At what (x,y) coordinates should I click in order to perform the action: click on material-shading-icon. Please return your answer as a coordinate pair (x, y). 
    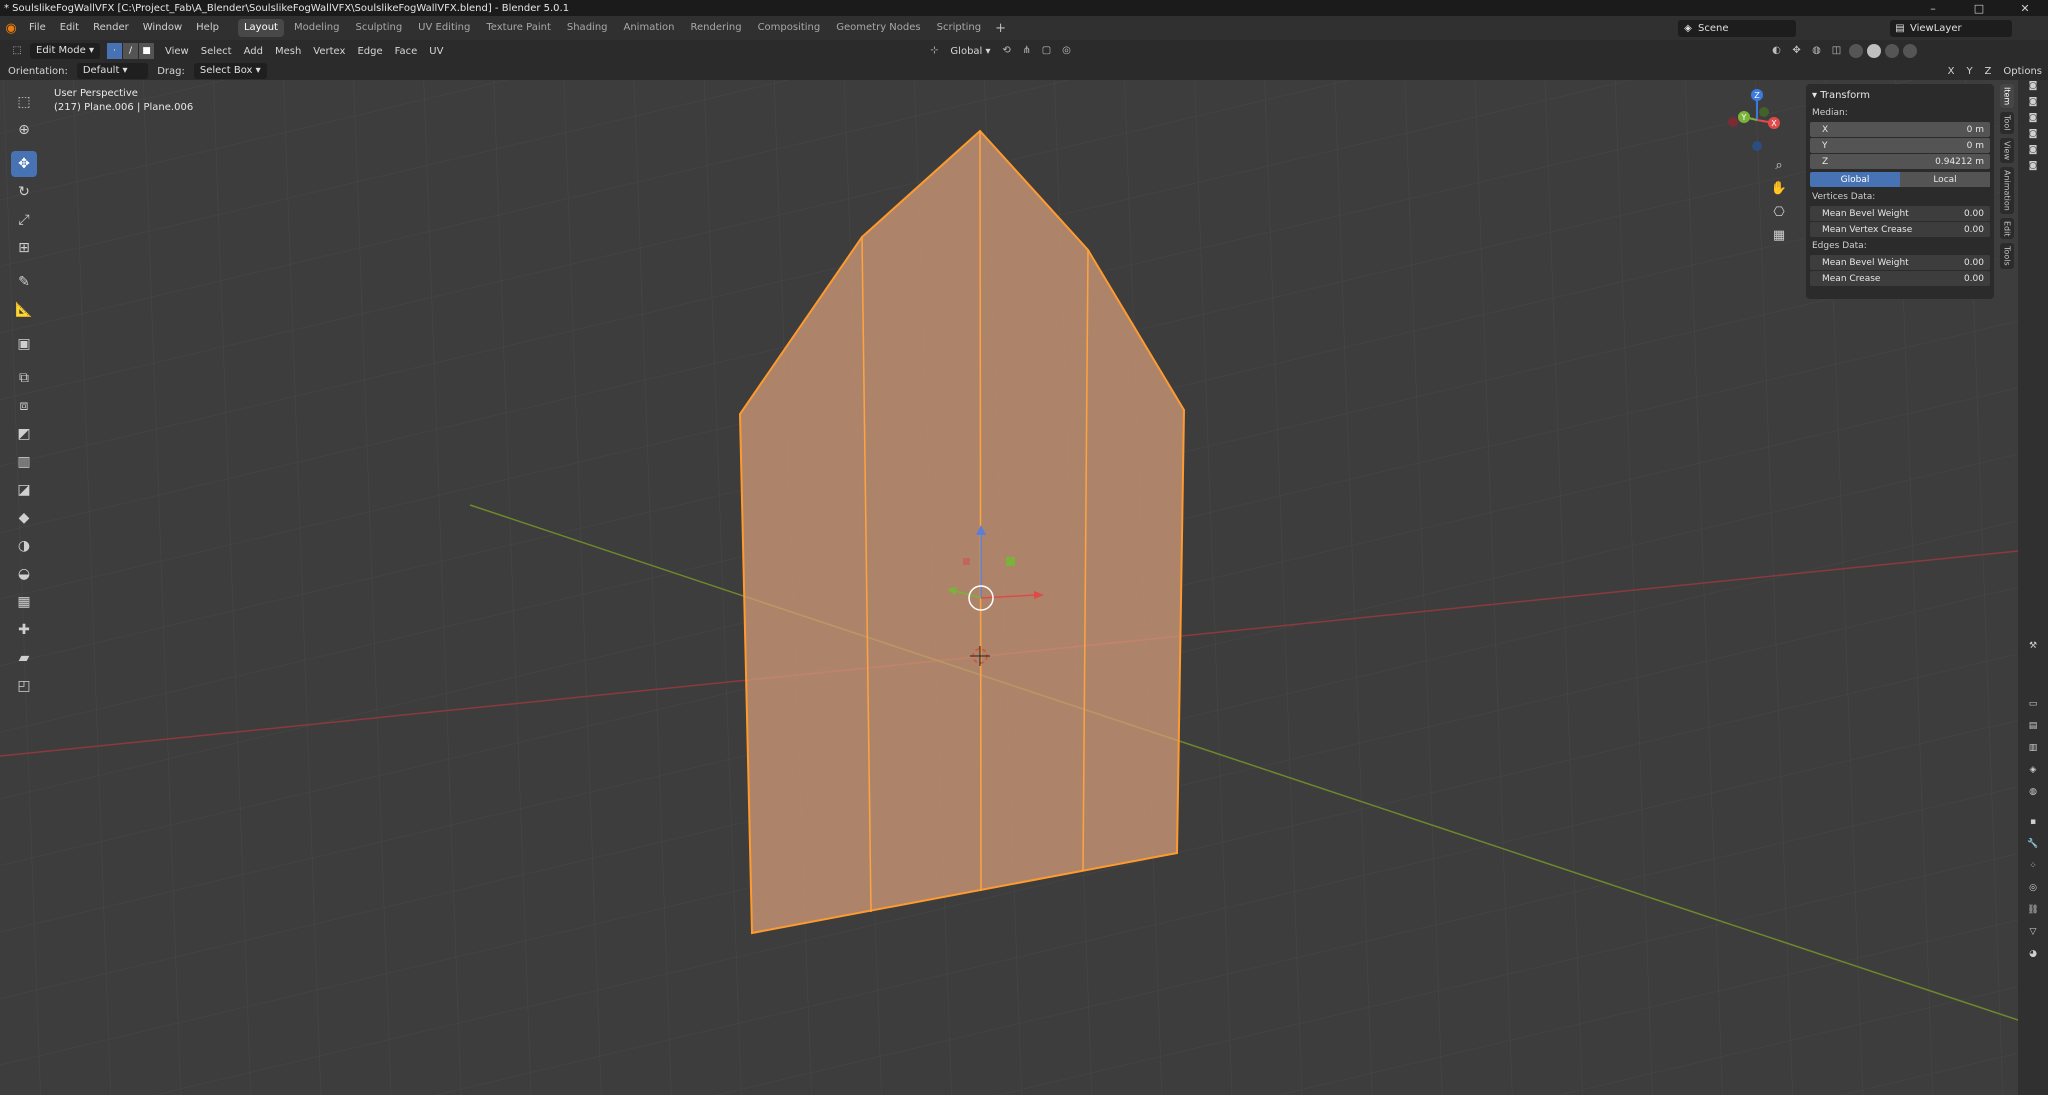
    Looking at the image, I should click on (1891, 51).